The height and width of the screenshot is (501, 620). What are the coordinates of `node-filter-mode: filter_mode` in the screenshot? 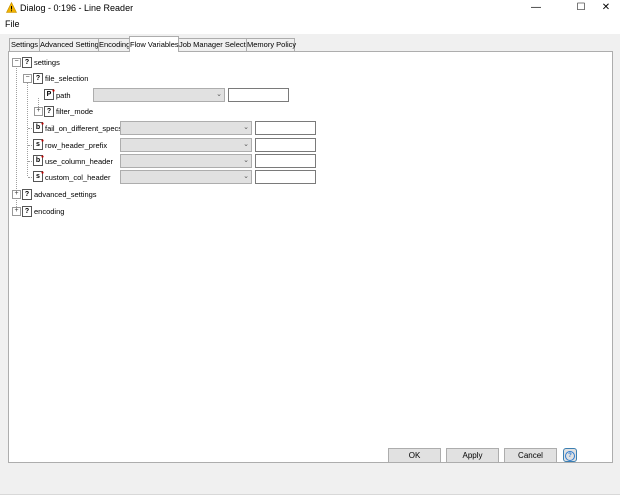 It's located at (74, 111).